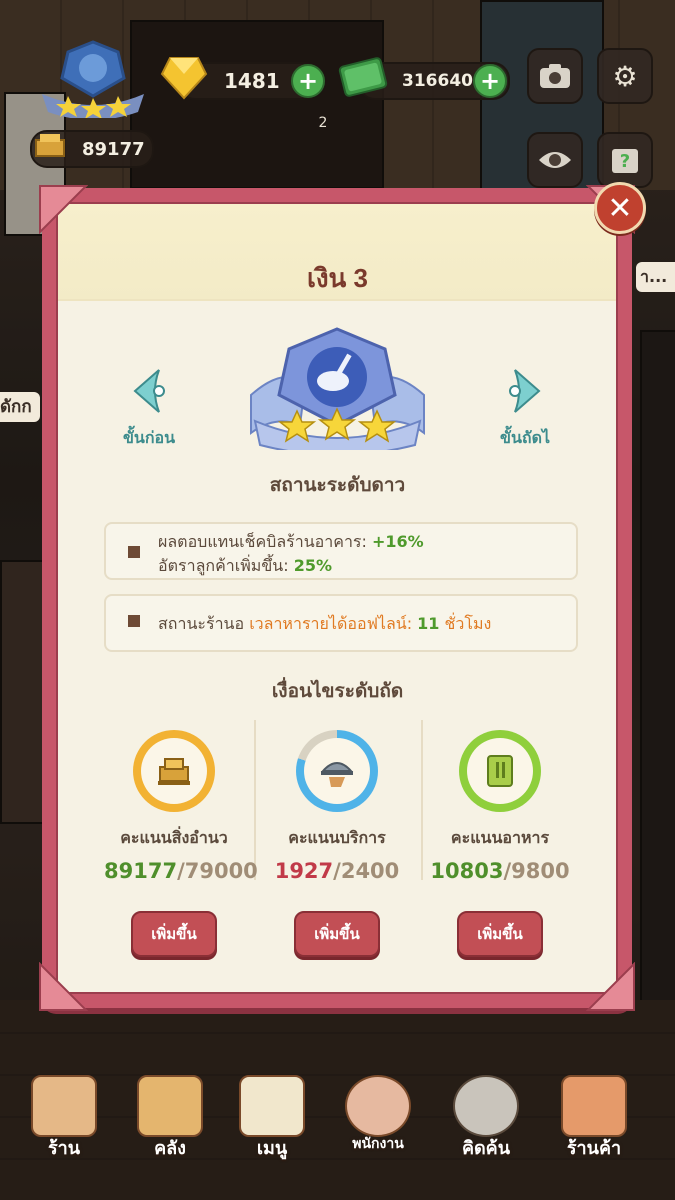  I want to click on research-icon, so click(486, 1106).